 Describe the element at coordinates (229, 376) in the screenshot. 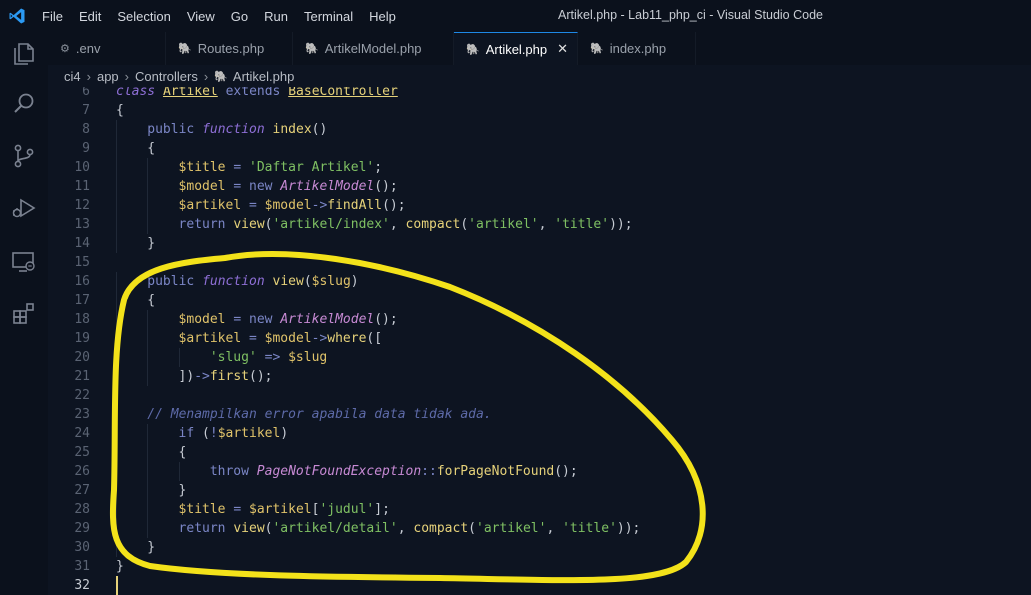

I see `code-token: first` at that location.